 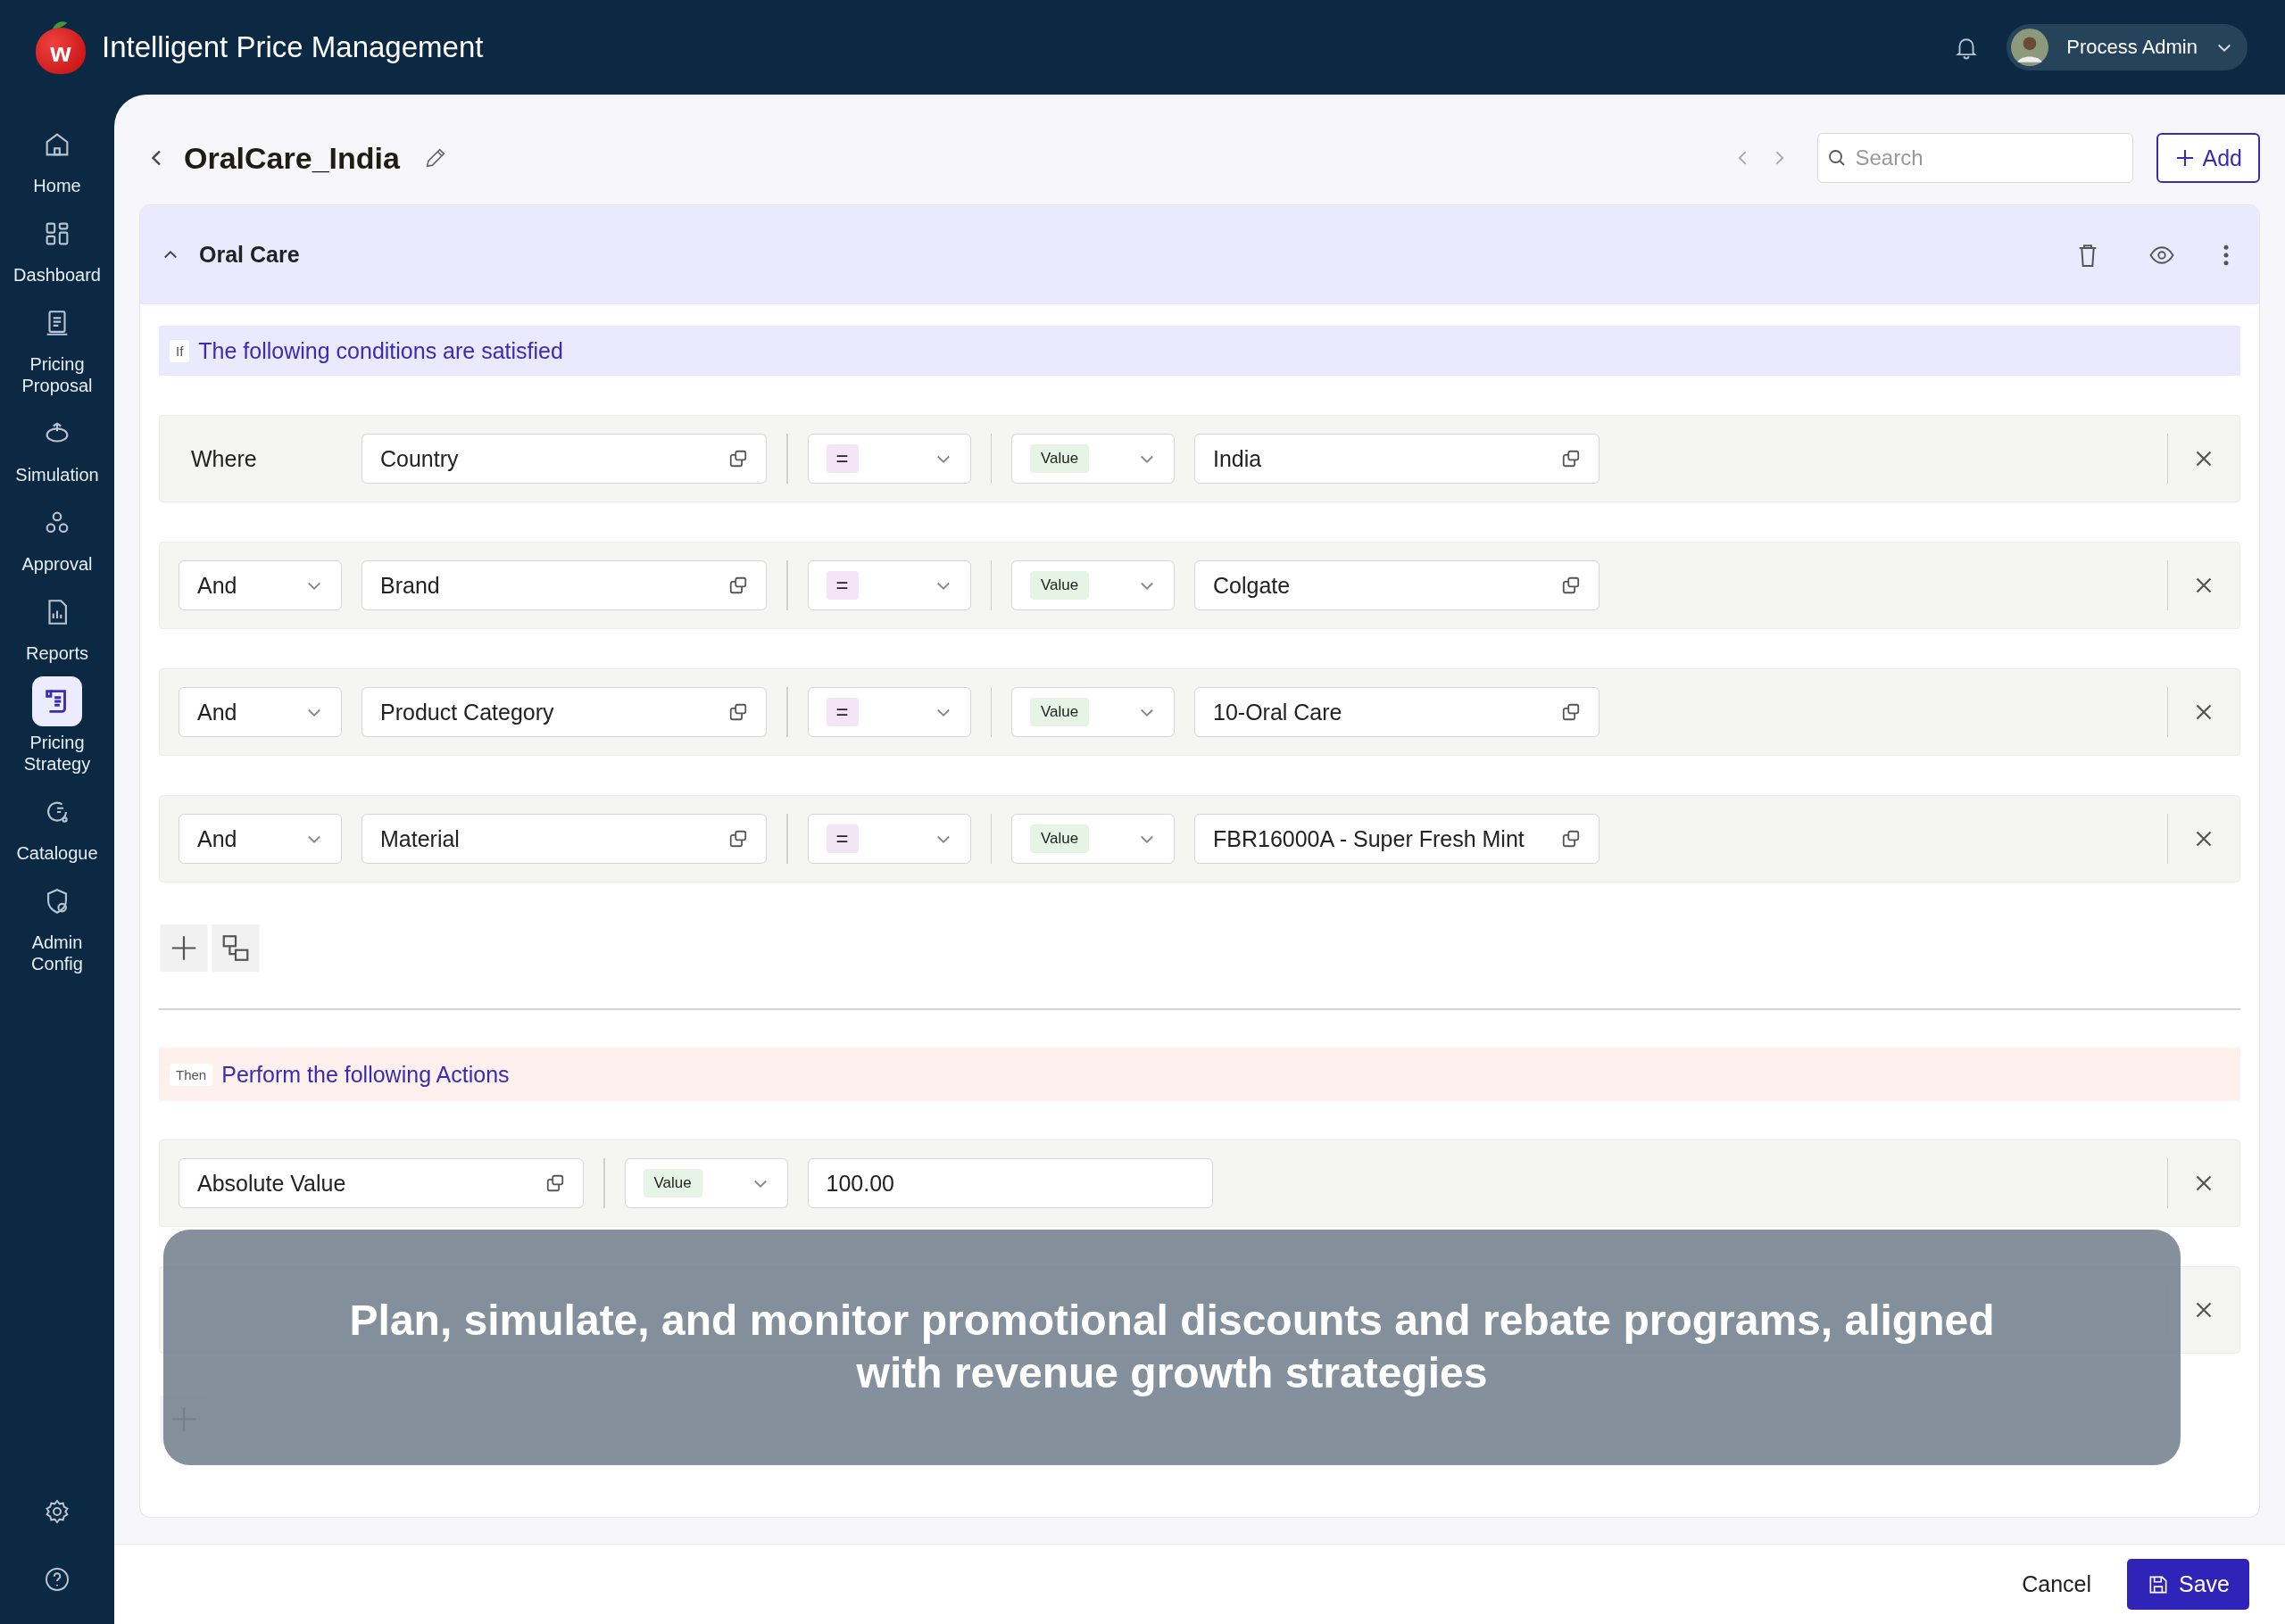 I want to click on banner-text: Perform the following Actions, so click(x=365, y=1074).